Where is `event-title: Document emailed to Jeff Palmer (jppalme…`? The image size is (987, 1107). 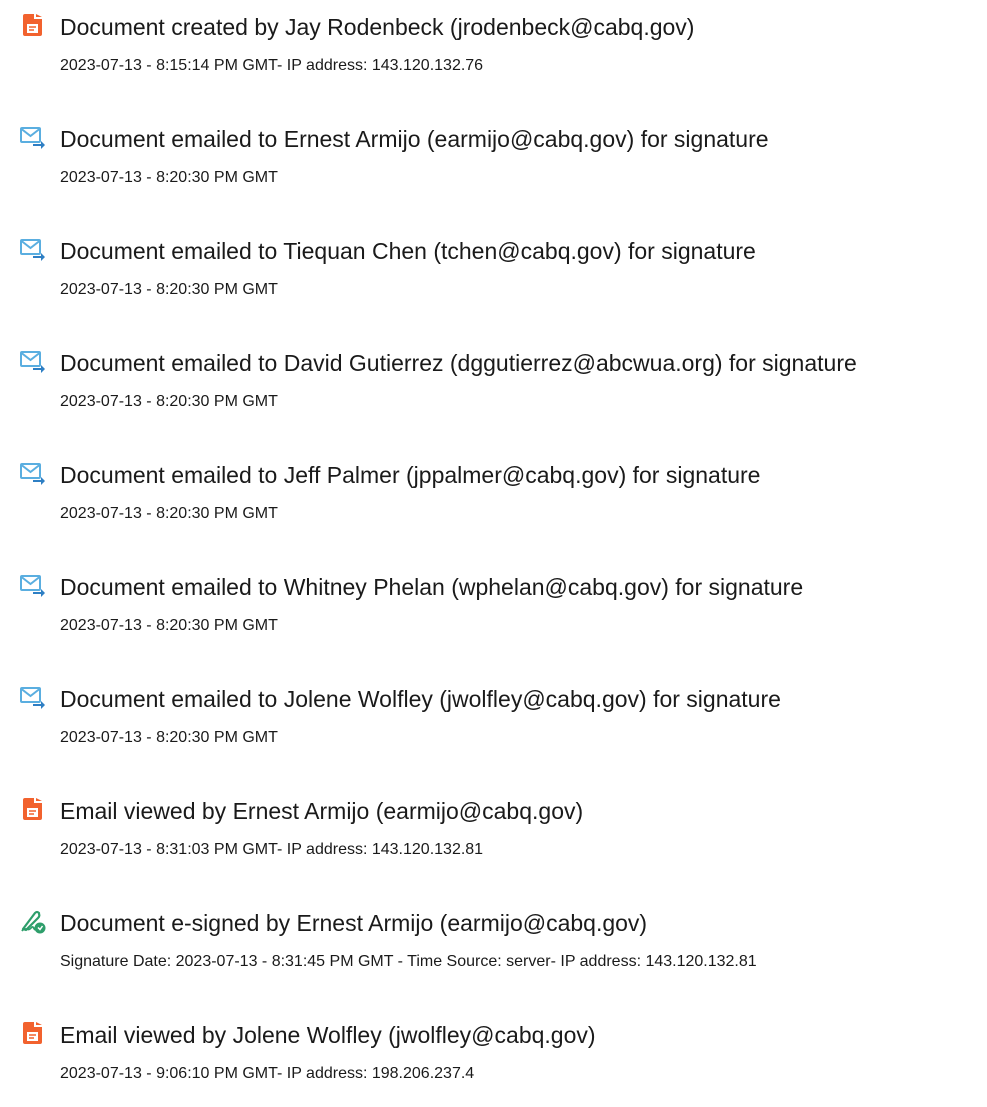
event-title: Document emailed to Jeff Palmer (jppalme… is located at coordinates (410, 475).